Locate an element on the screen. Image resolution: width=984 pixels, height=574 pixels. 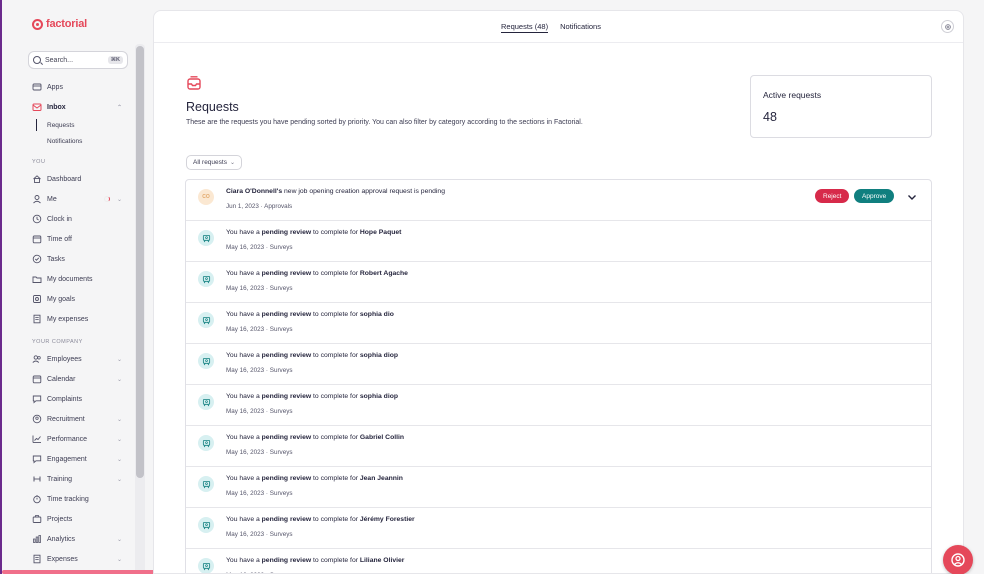
sidebar-item-my-documents: My documents is located at coordinates (78, 279).